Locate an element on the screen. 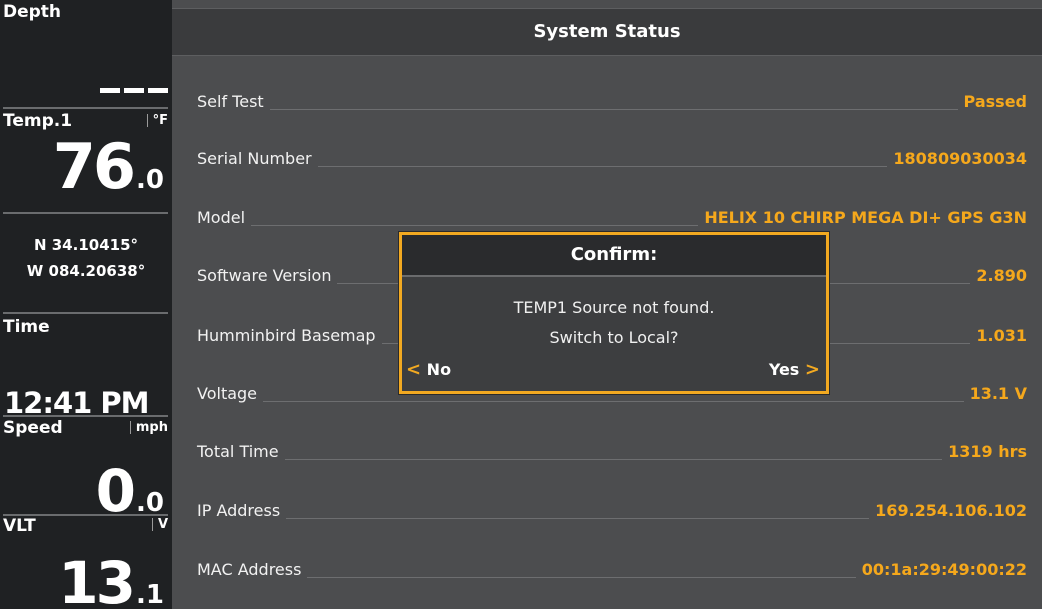 Image resolution: width=1042 pixels, height=609 pixels. temp-unit: °F is located at coordinates (157, 120).